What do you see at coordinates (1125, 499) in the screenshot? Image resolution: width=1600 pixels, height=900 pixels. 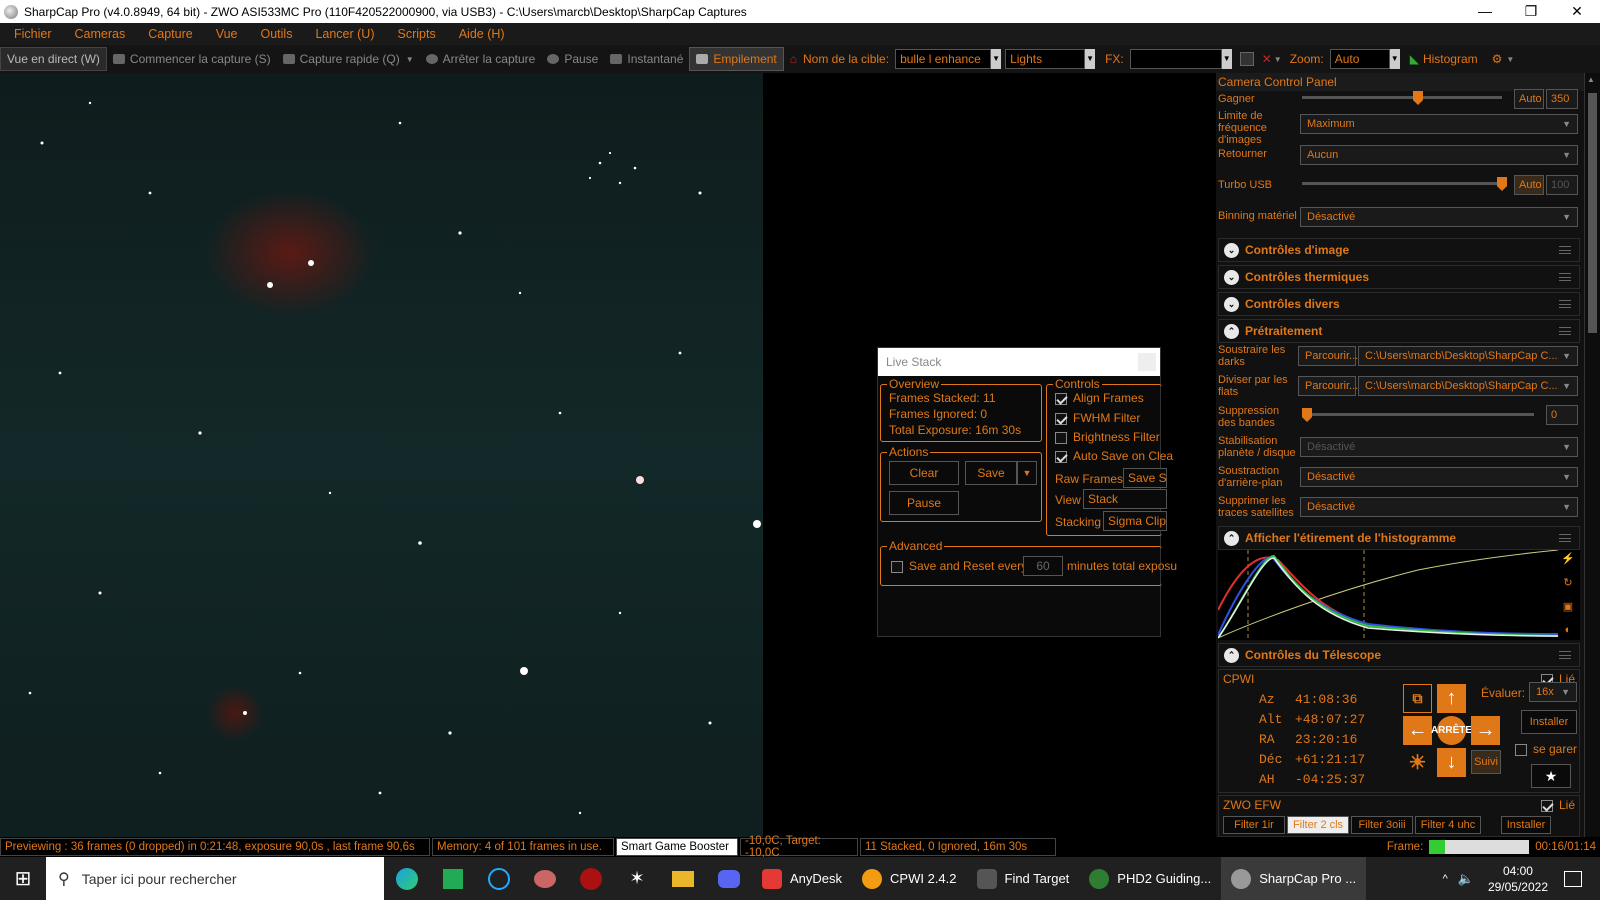 I see `view-select: Stack` at bounding box center [1125, 499].